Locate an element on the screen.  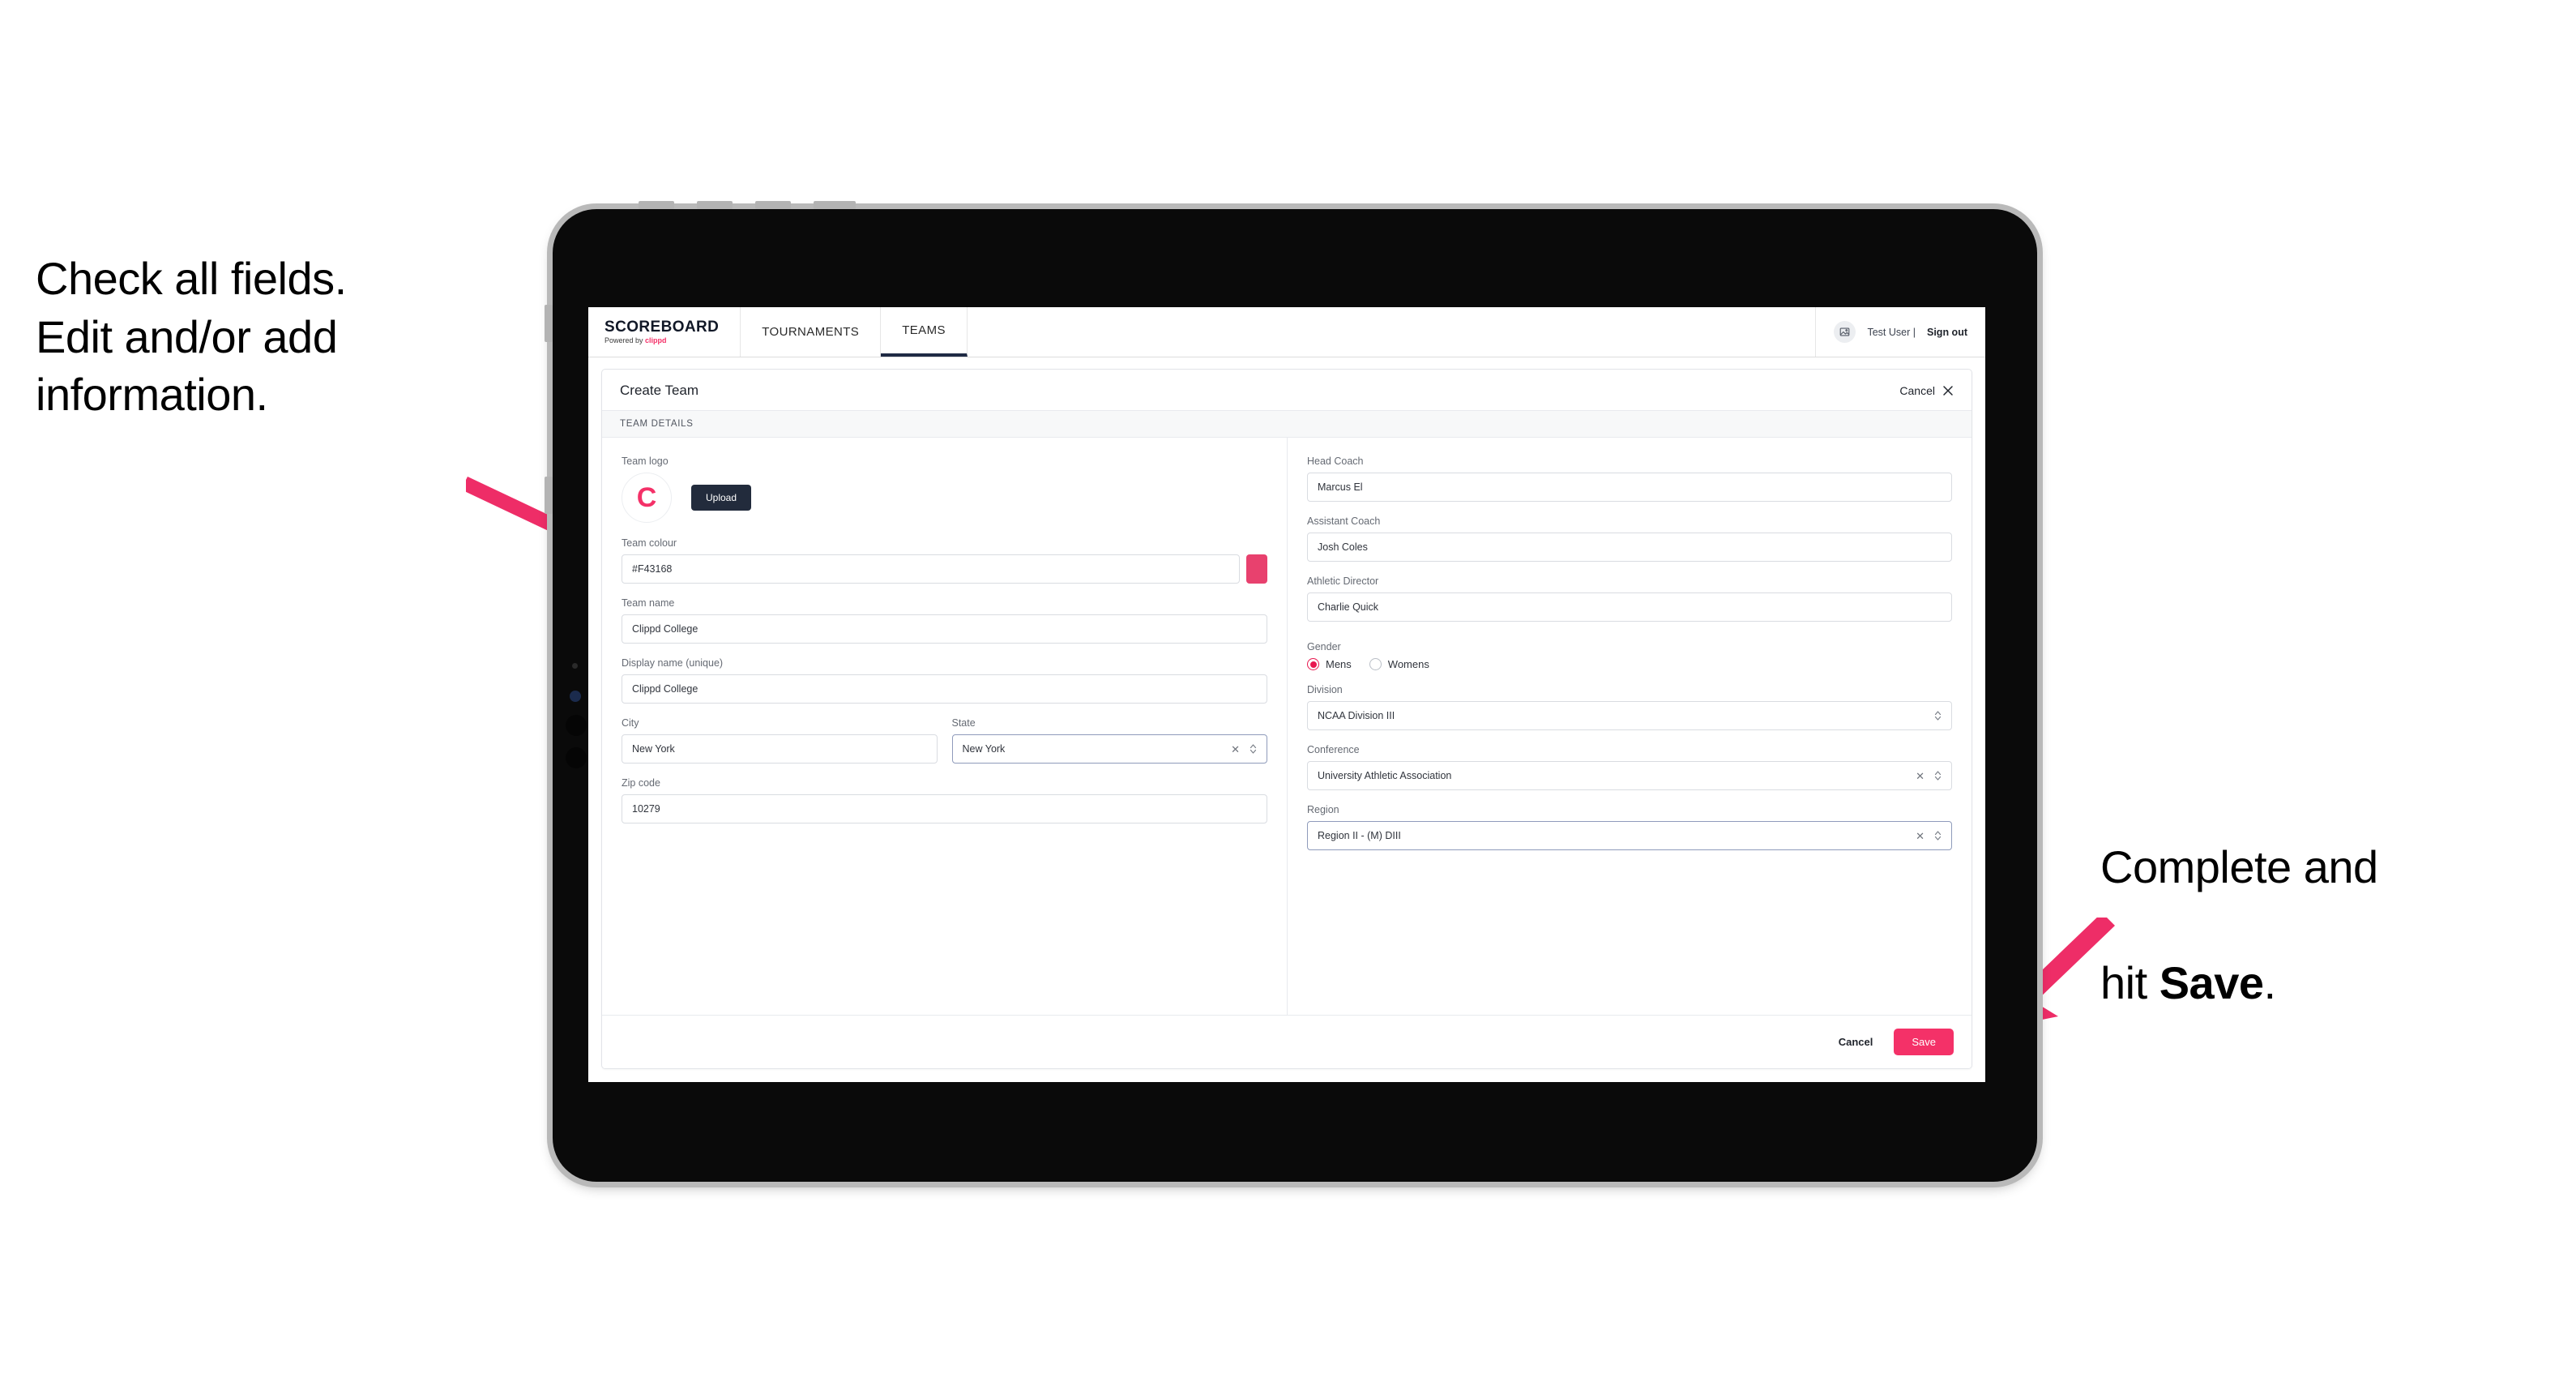
division-select-value: NCAA Division III is located at coordinates (1356, 715).